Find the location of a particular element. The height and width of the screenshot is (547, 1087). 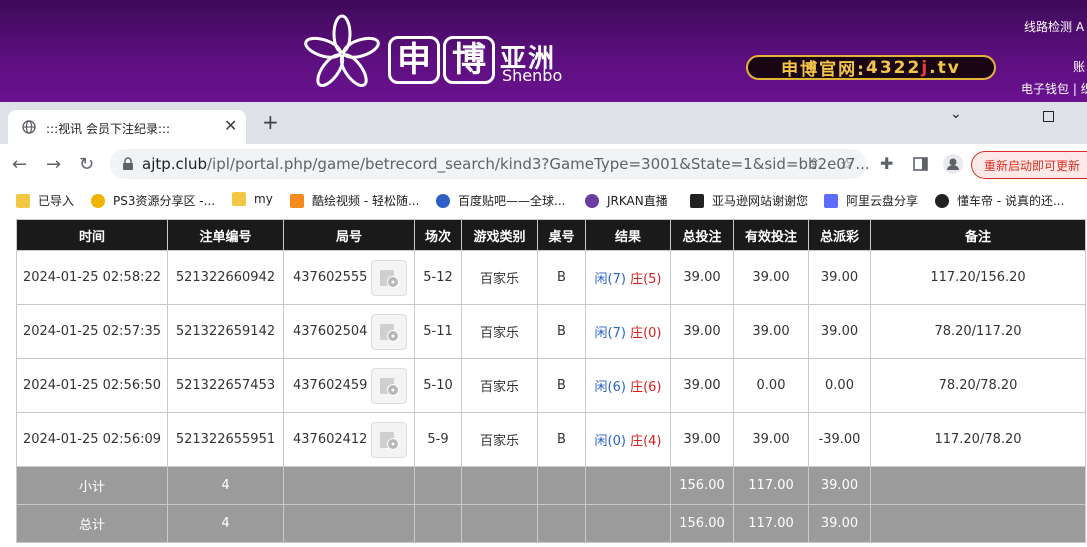

bookmark-item: my is located at coordinates (252, 199).